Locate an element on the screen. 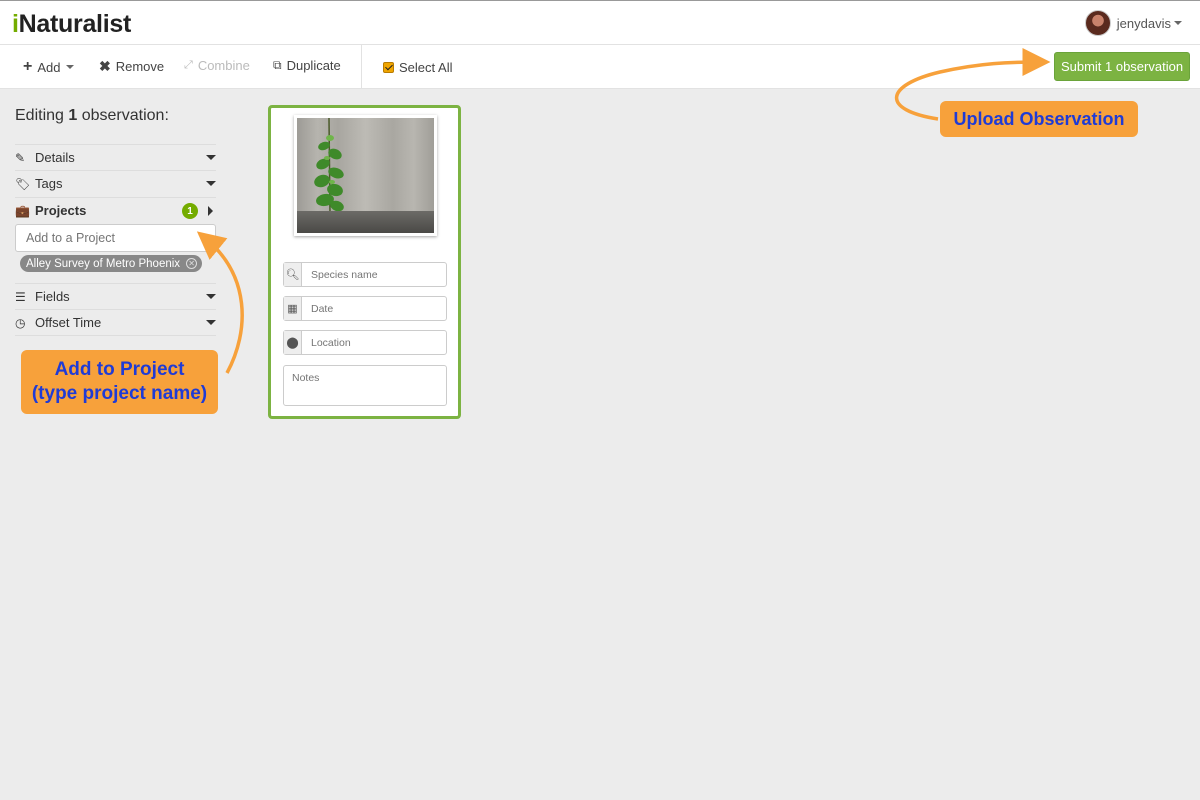  add-label: Add is located at coordinates (49, 67).